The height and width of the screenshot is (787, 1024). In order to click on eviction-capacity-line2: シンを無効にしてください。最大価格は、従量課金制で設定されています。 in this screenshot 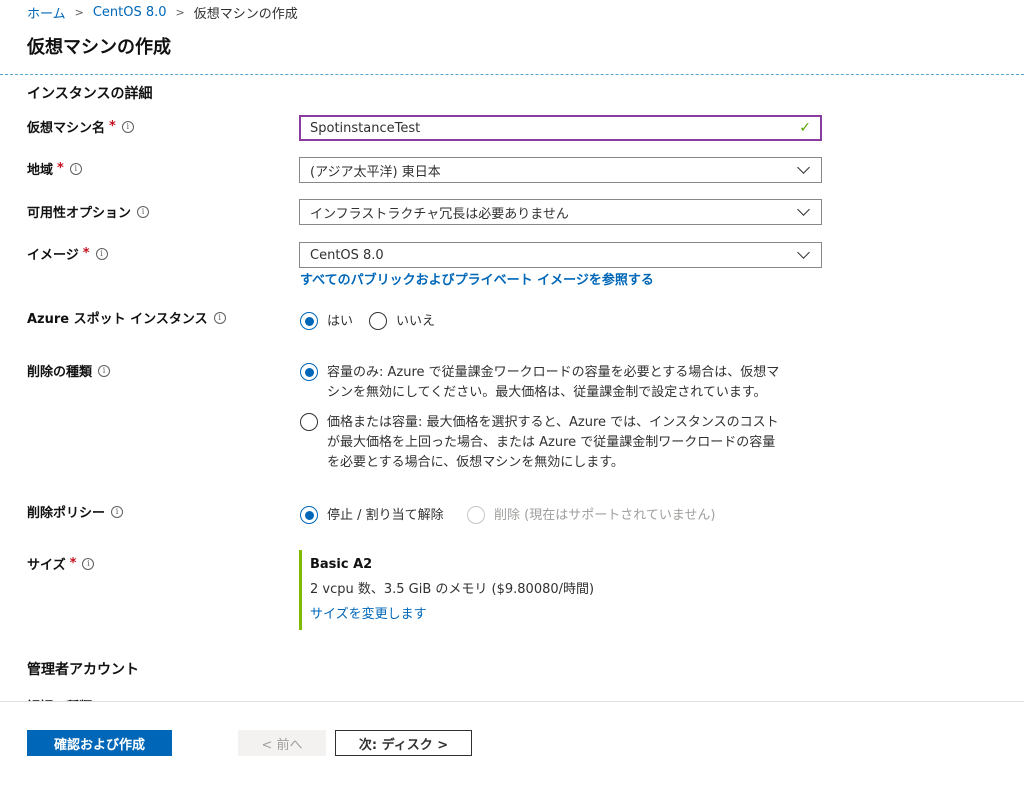, I will do `click(547, 392)`.